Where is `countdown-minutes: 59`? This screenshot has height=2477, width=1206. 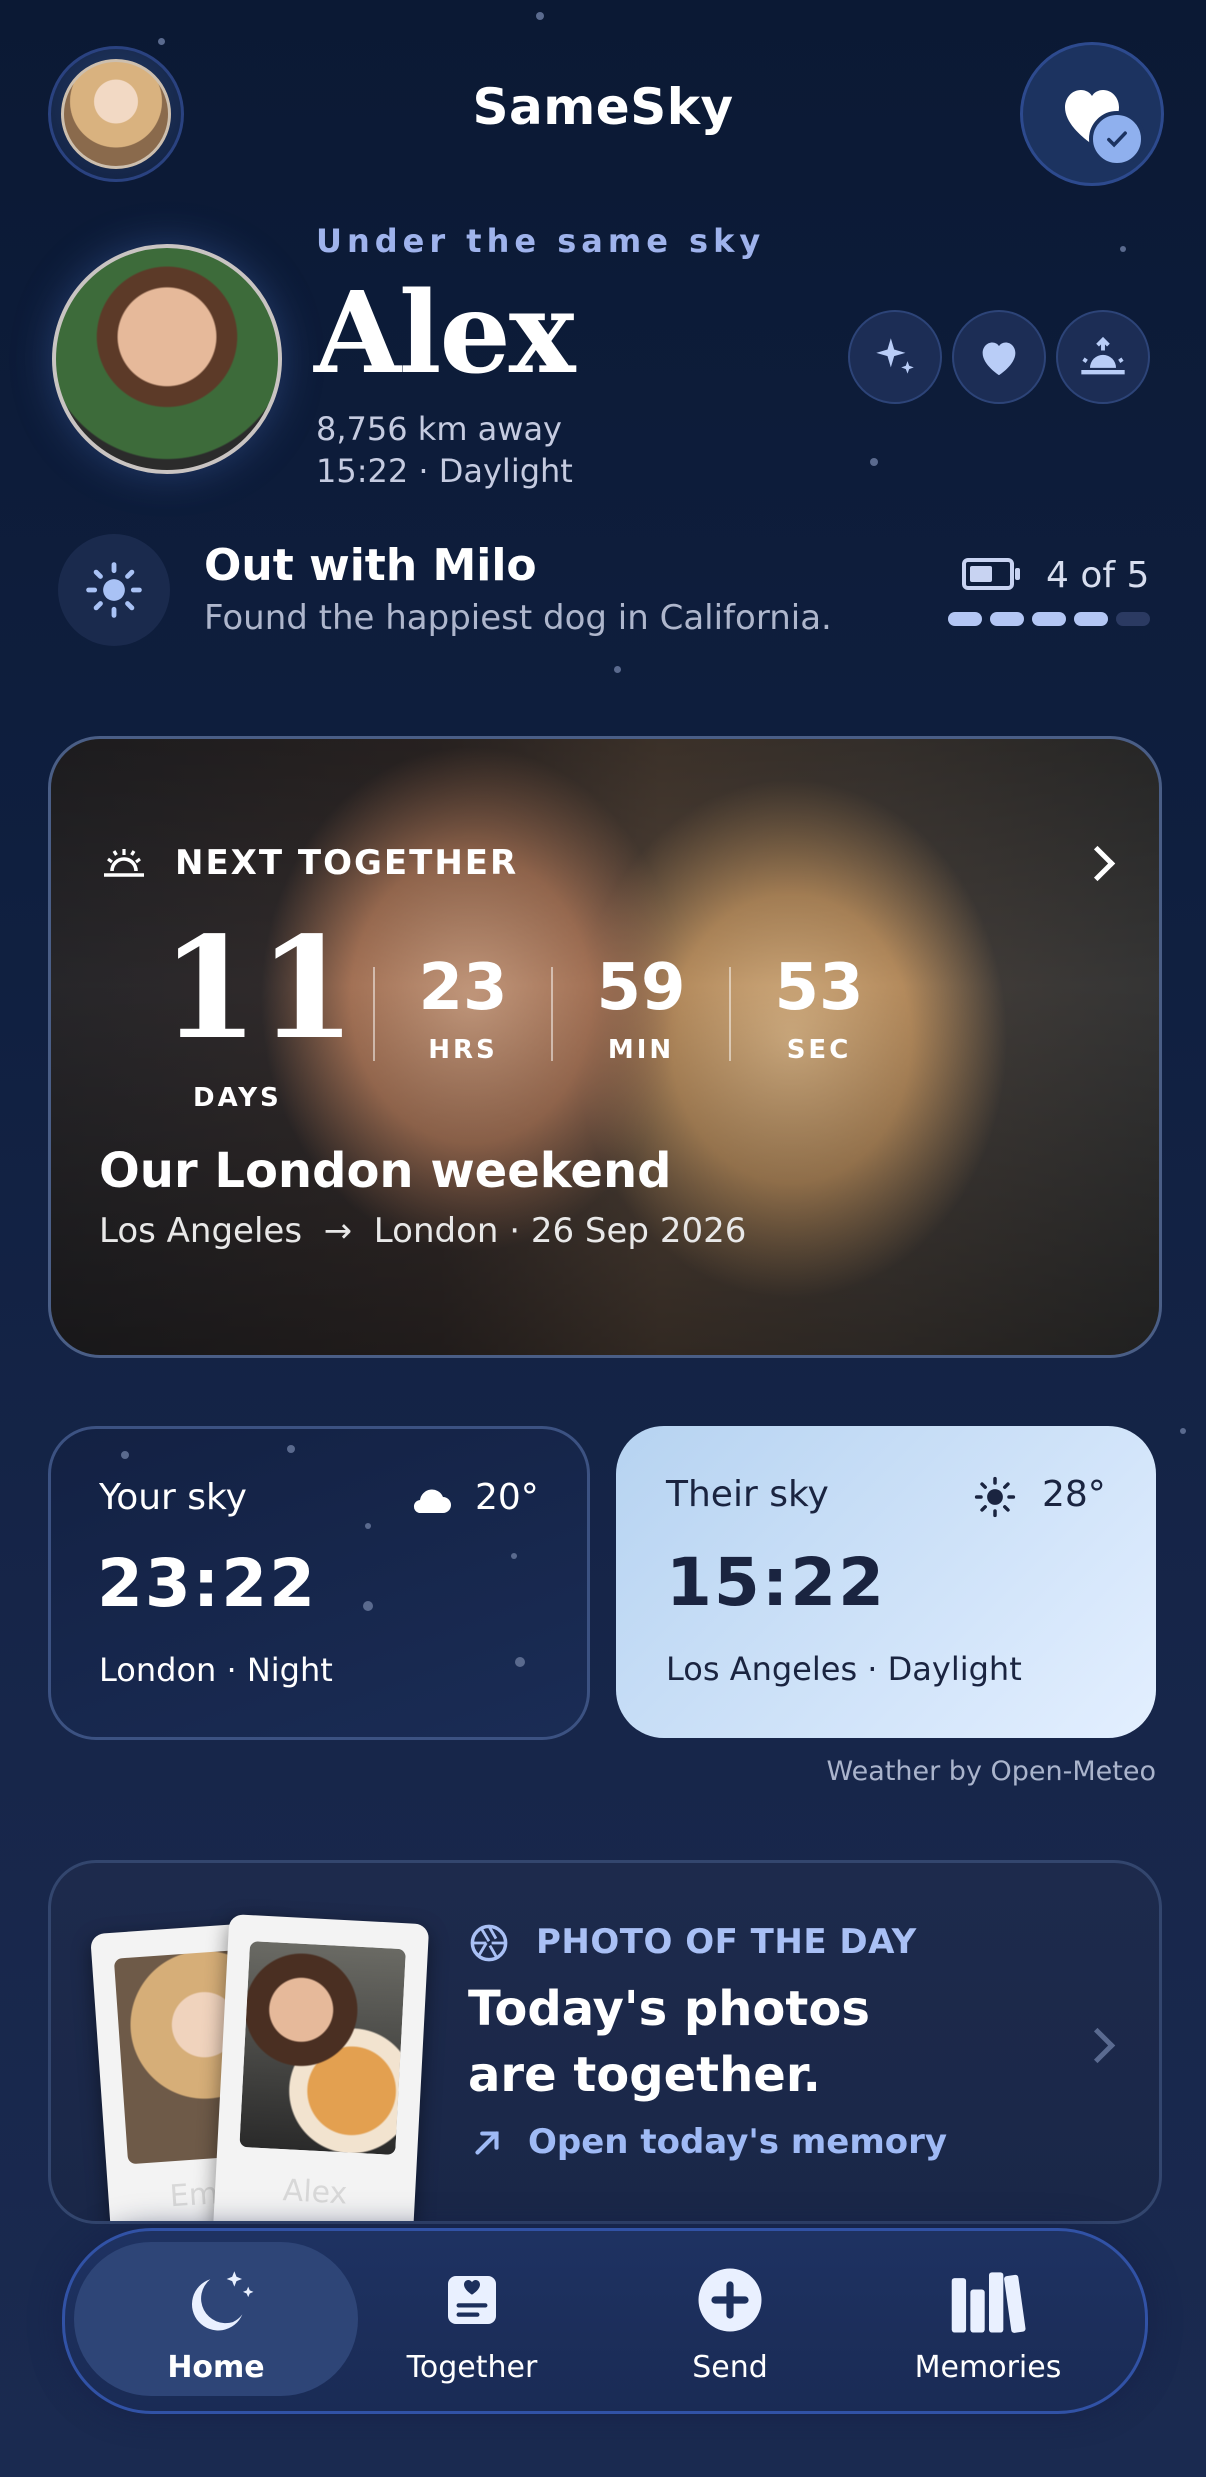
countdown-minutes: 59 is located at coordinates (641, 988).